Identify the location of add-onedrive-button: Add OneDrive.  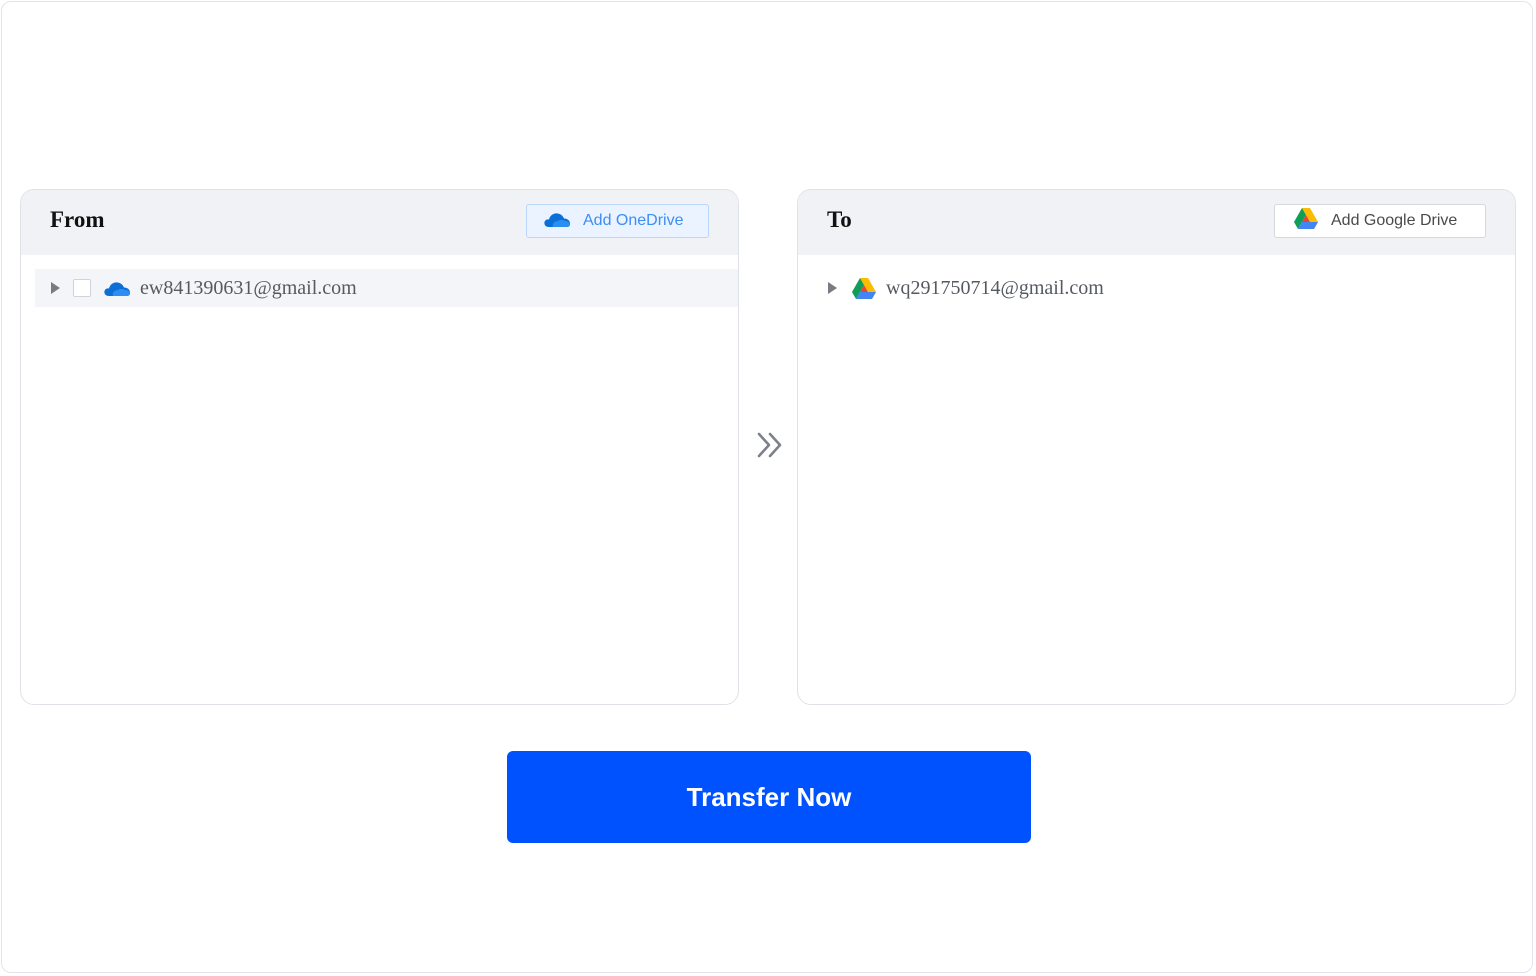
(617, 221).